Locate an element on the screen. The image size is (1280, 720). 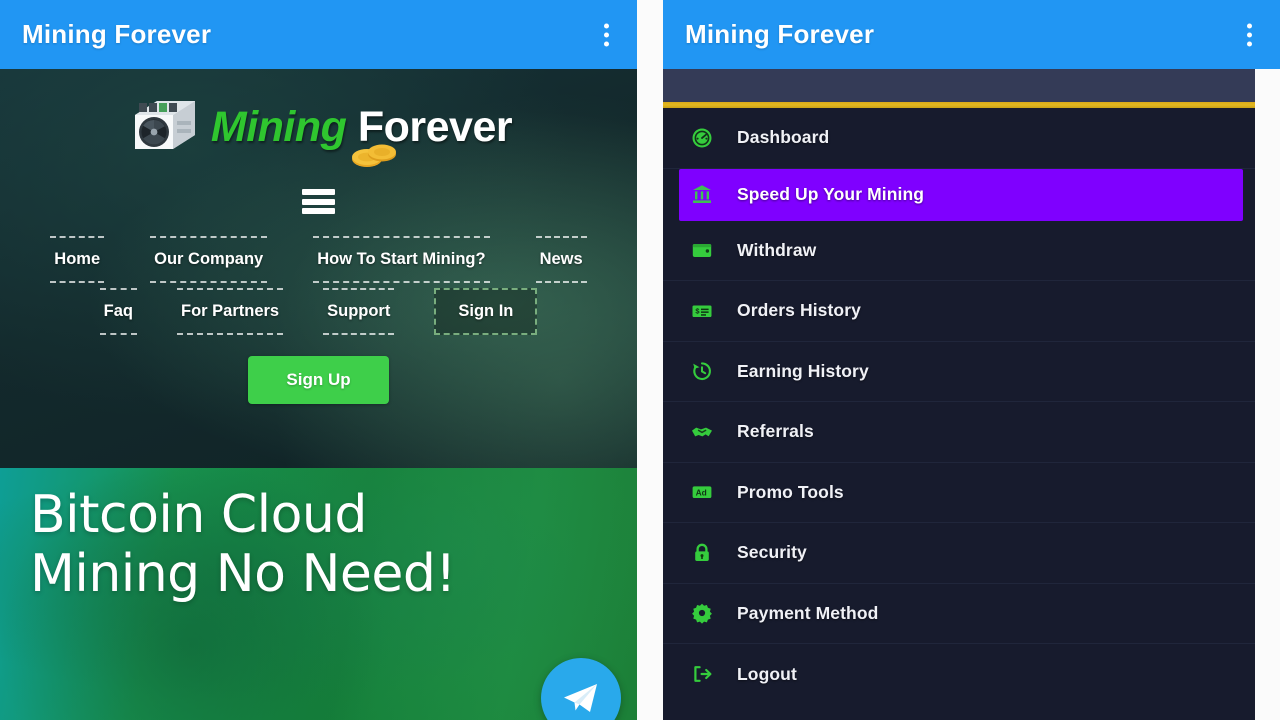
menu-item-promo-tools: Ad Promo Tools is located at coordinates (959, 493).